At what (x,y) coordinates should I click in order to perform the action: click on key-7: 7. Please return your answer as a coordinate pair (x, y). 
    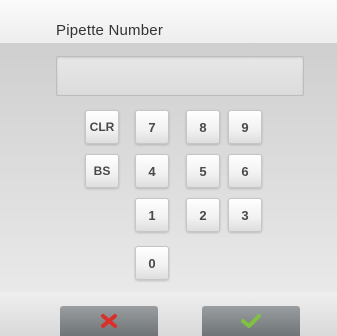
    Looking at the image, I should click on (152, 127).